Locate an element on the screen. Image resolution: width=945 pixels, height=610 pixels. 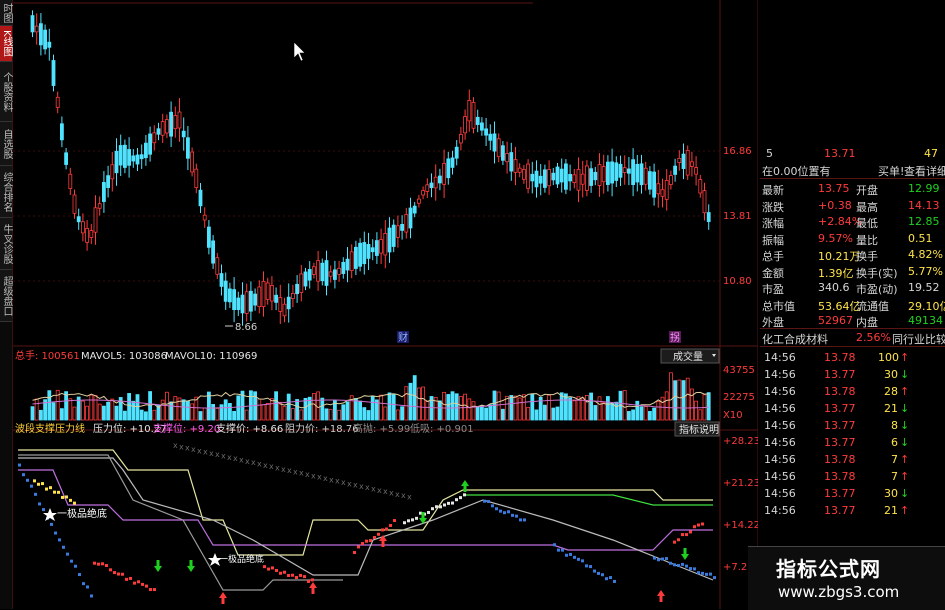
order-price: 13.71 is located at coordinates (840, 153).